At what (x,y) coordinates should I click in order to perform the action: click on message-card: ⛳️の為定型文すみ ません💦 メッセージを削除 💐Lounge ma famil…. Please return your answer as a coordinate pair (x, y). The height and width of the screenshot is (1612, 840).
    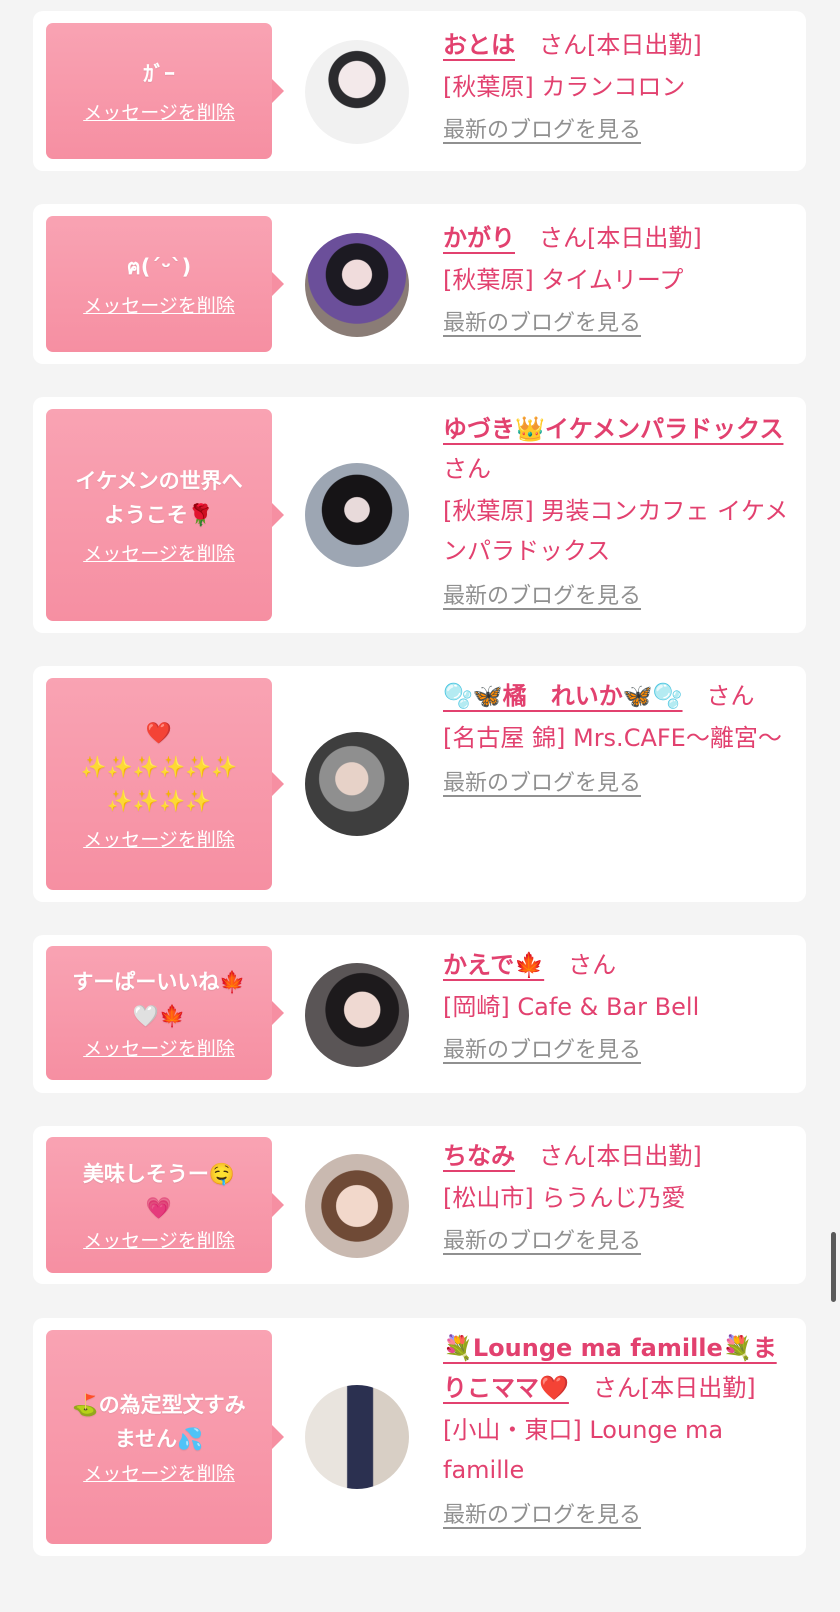
    Looking at the image, I should click on (419, 1437).